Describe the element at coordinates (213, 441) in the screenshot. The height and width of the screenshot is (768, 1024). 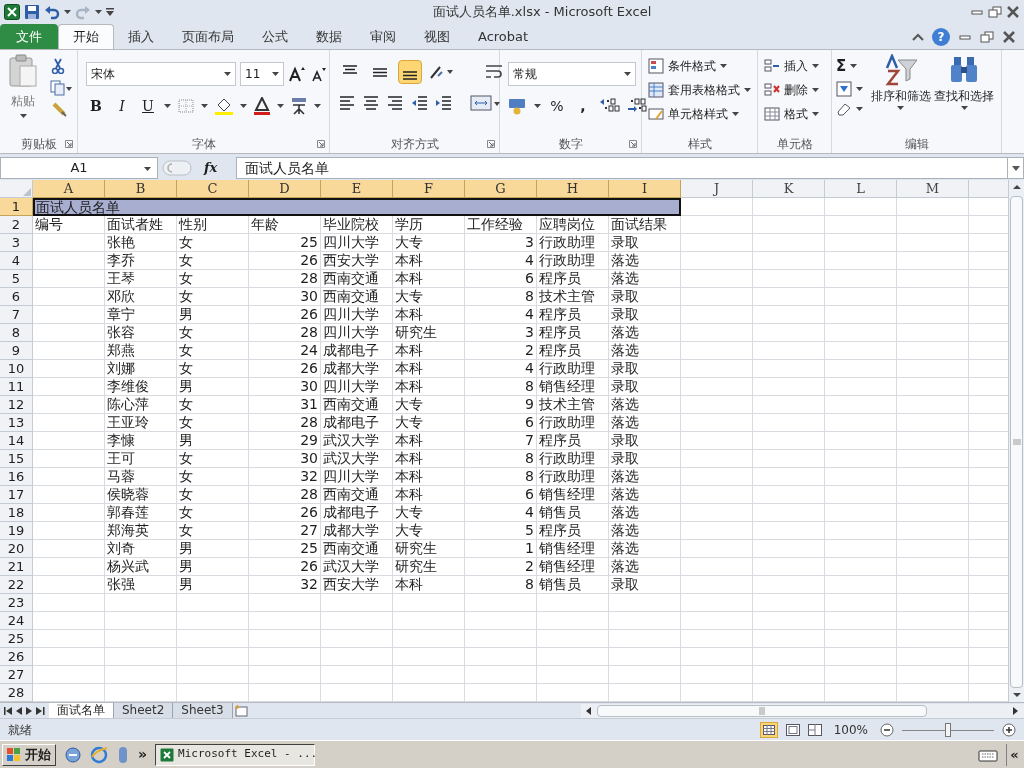
I see `table-cell: 男` at that location.